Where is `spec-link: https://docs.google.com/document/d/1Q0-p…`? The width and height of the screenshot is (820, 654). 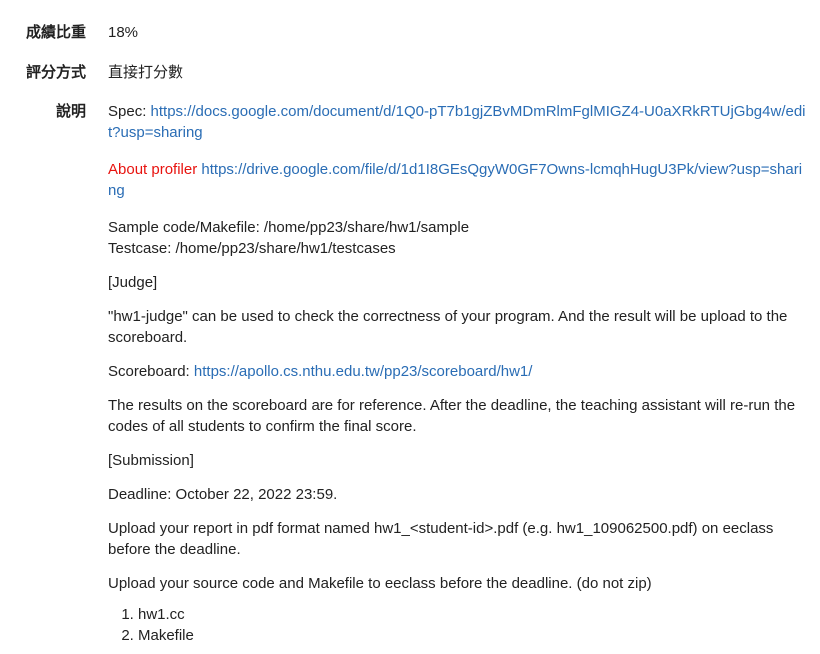 spec-link: https://docs.google.com/document/d/1Q0-p… is located at coordinates (457, 122).